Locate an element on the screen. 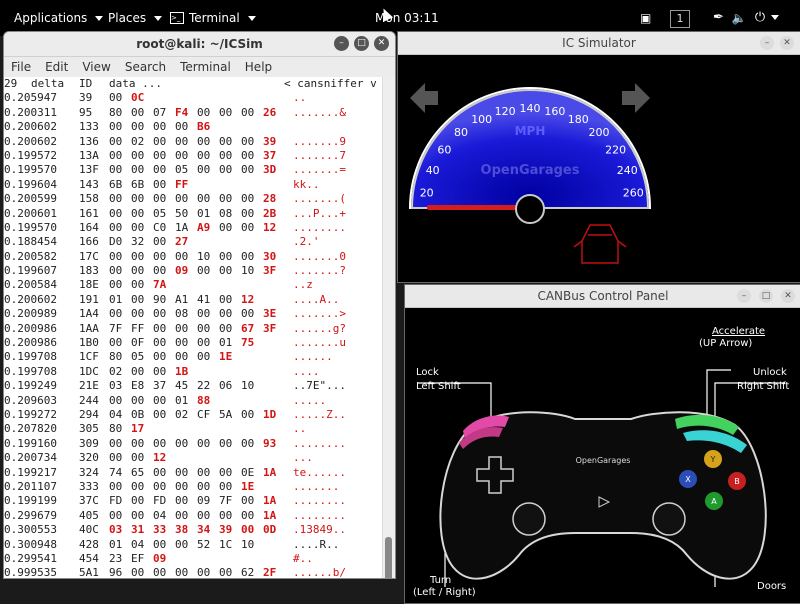  data-byte: 65 is located at coordinates (138, 472).